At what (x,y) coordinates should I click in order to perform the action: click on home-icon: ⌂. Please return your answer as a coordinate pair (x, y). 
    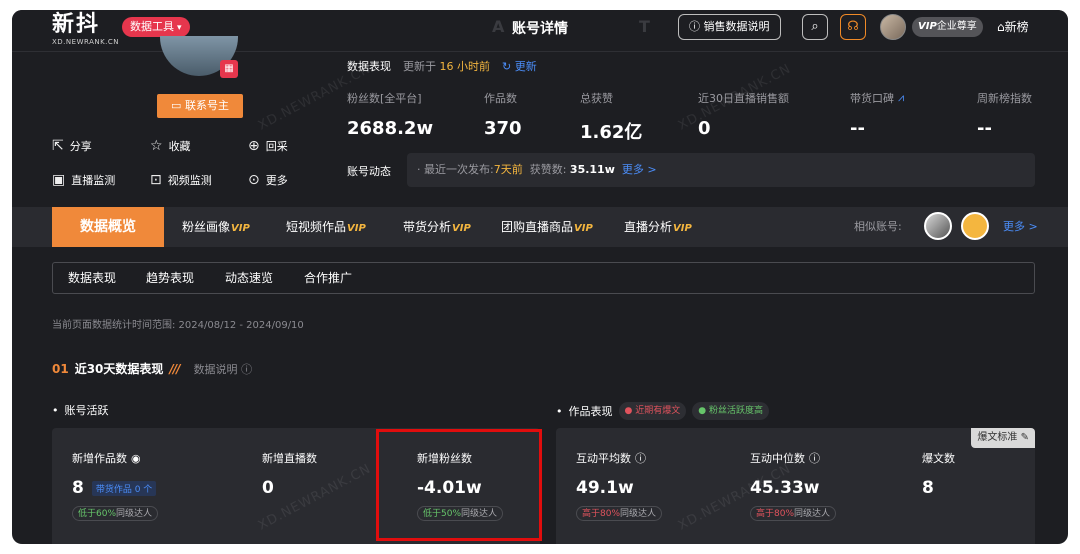
    Looking at the image, I should click on (1001, 27).